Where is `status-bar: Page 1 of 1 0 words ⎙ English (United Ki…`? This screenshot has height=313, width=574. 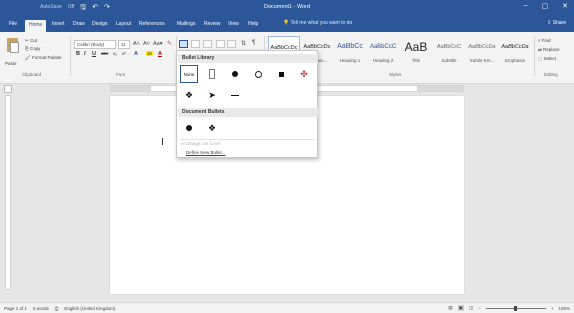
status-bar: Page 1 of 1 0 words ⎙ English (United Ki… is located at coordinates (287, 307).